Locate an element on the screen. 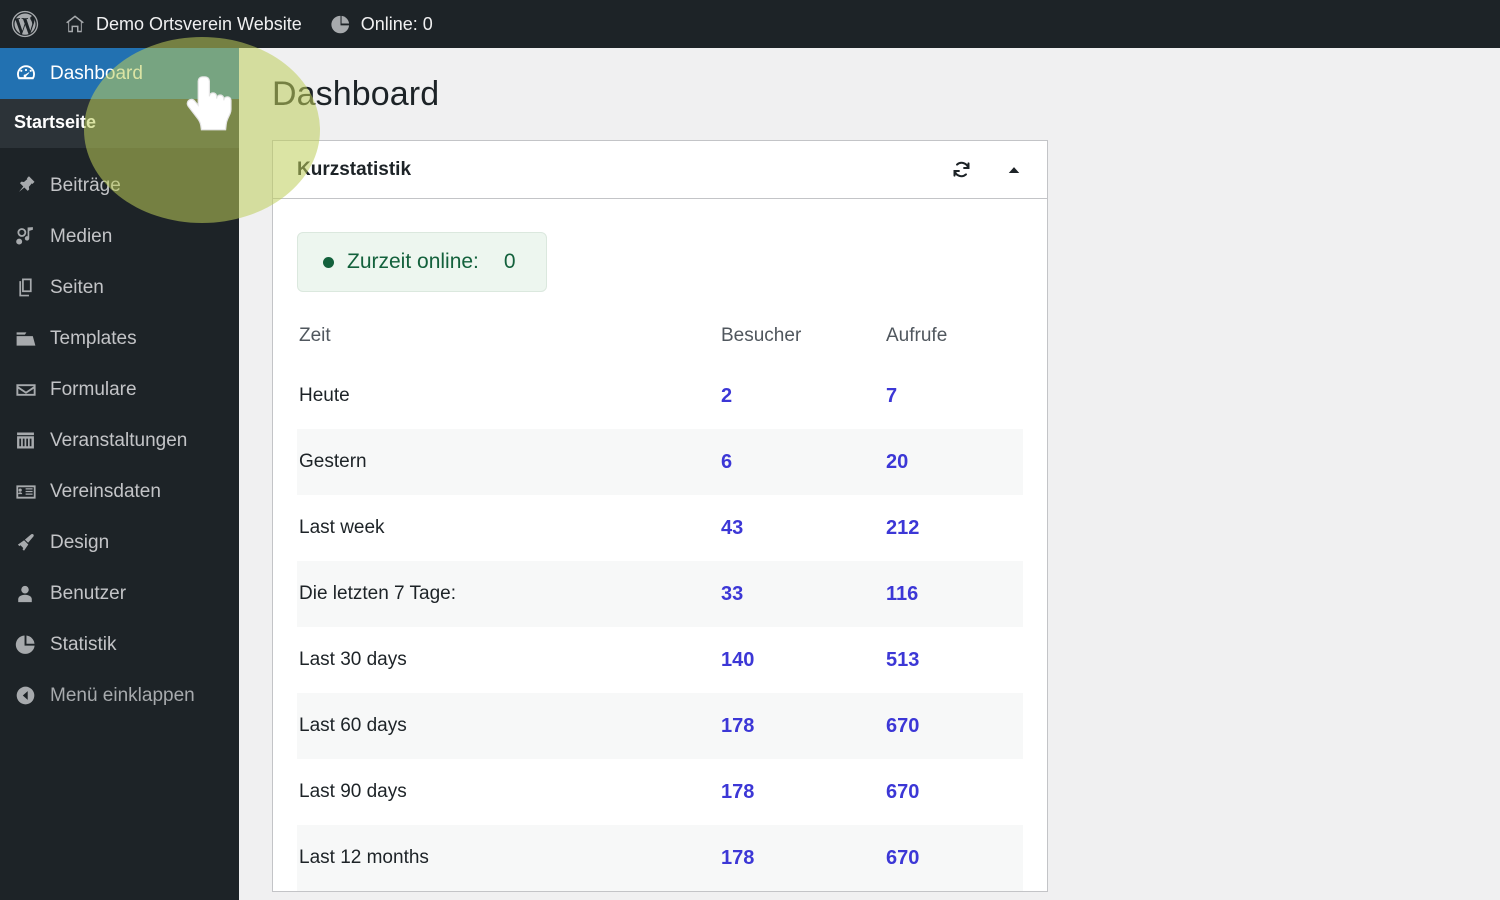  stats-table-head: Zeit Besucher Aufrufe is located at coordinates (660, 341).